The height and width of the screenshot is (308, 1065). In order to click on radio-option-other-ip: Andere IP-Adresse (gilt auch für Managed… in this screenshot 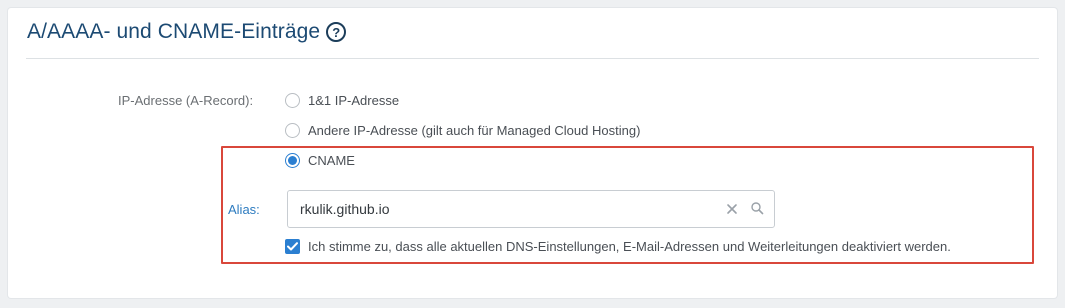, I will do `click(462, 130)`.